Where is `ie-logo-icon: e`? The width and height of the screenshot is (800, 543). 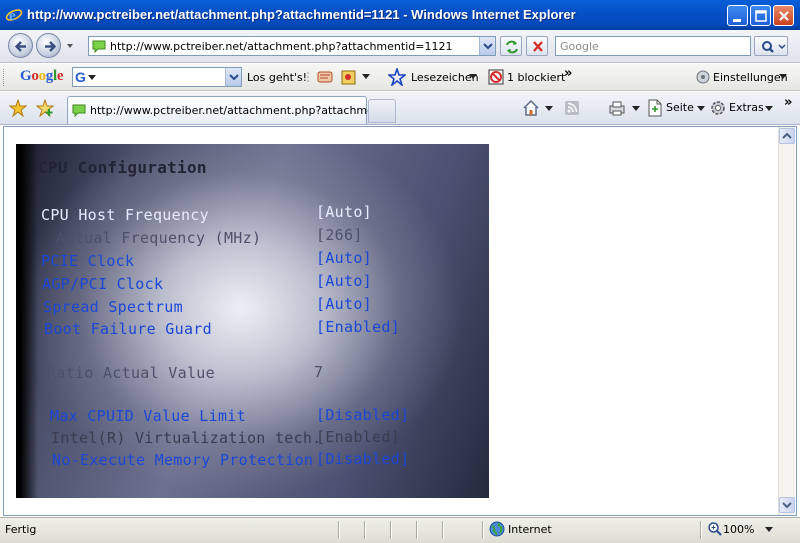
ie-logo-icon: e is located at coordinates (14, 16).